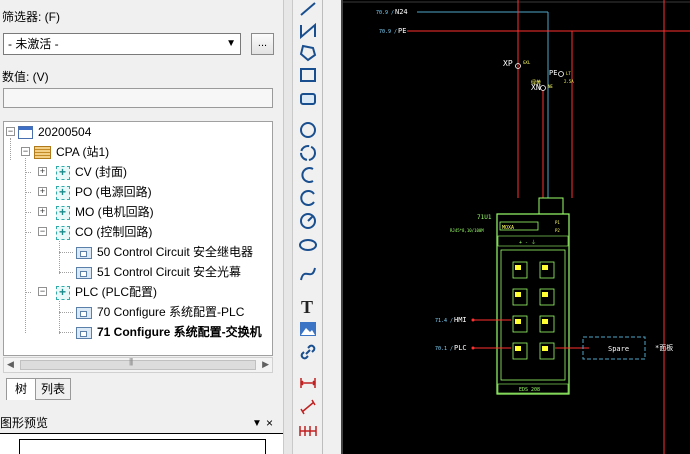 The image size is (690, 454). Describe the element at coordinates (158, 272) in the screenshot. I see `tree-page-51: 51 Control Circuit 安全光幕` at that location.